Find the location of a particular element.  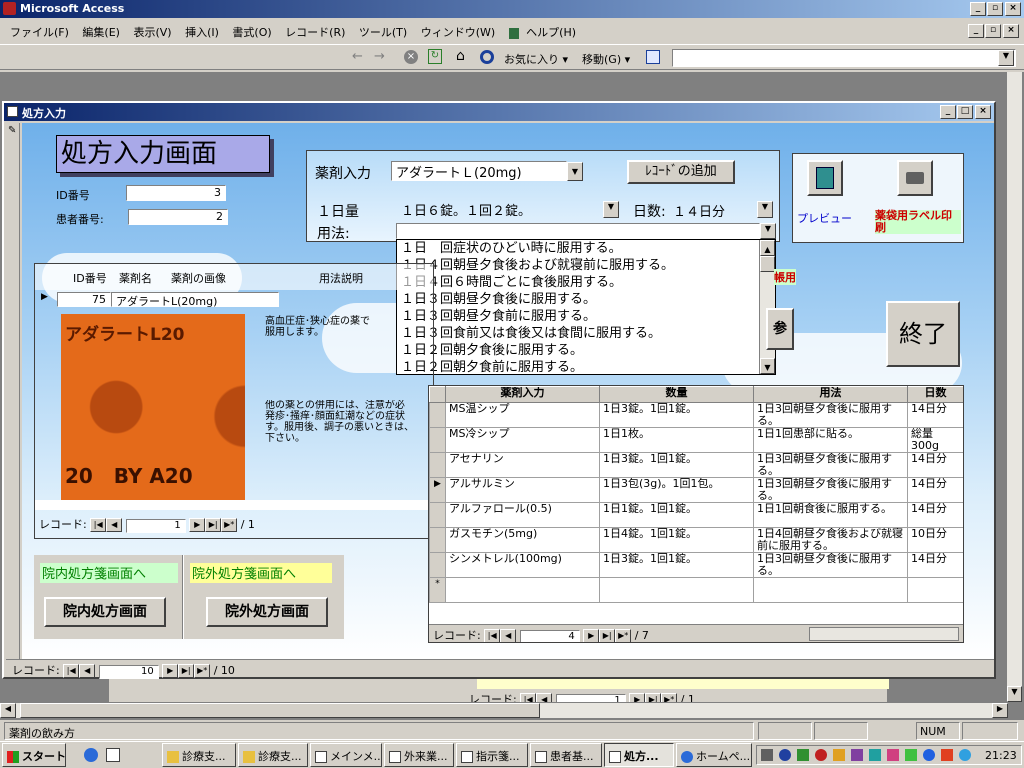

daily-dose-select: １日６錠。１回２錠。 is located at coordinates (500, 209).